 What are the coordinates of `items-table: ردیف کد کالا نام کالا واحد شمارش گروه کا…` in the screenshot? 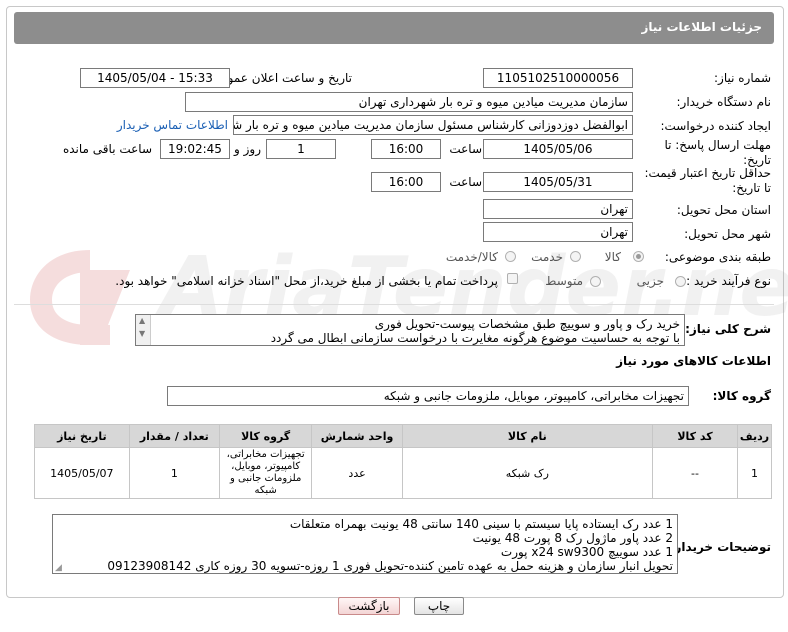 It's located at (403, 461).